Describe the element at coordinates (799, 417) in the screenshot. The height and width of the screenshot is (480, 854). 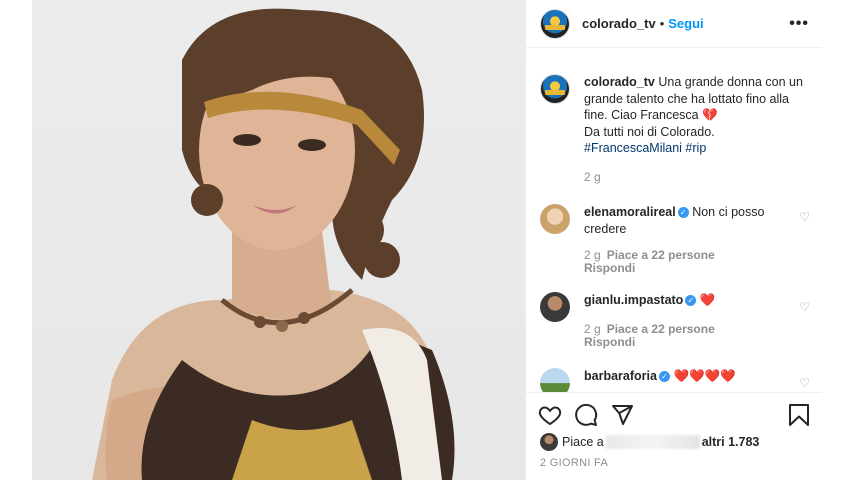
I see `bookmark-icon` at that location.